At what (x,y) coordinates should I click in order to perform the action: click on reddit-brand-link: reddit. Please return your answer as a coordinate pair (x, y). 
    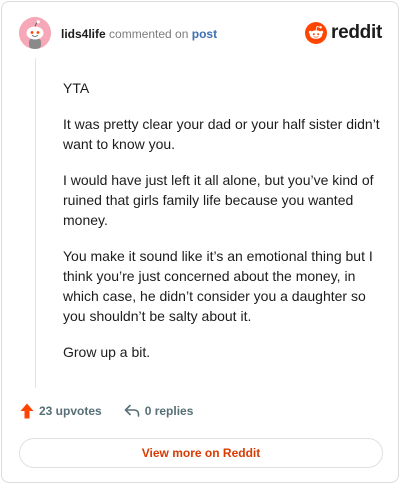
    Looking at the image, I should click on (343, 33).